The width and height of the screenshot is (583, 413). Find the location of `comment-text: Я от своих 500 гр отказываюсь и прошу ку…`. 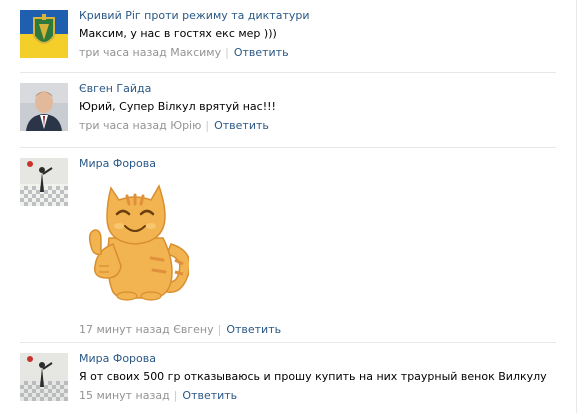

comment-text: Я от своих 500 гр отказываюсь и прошу ку… is located at coordinates (313, 376).